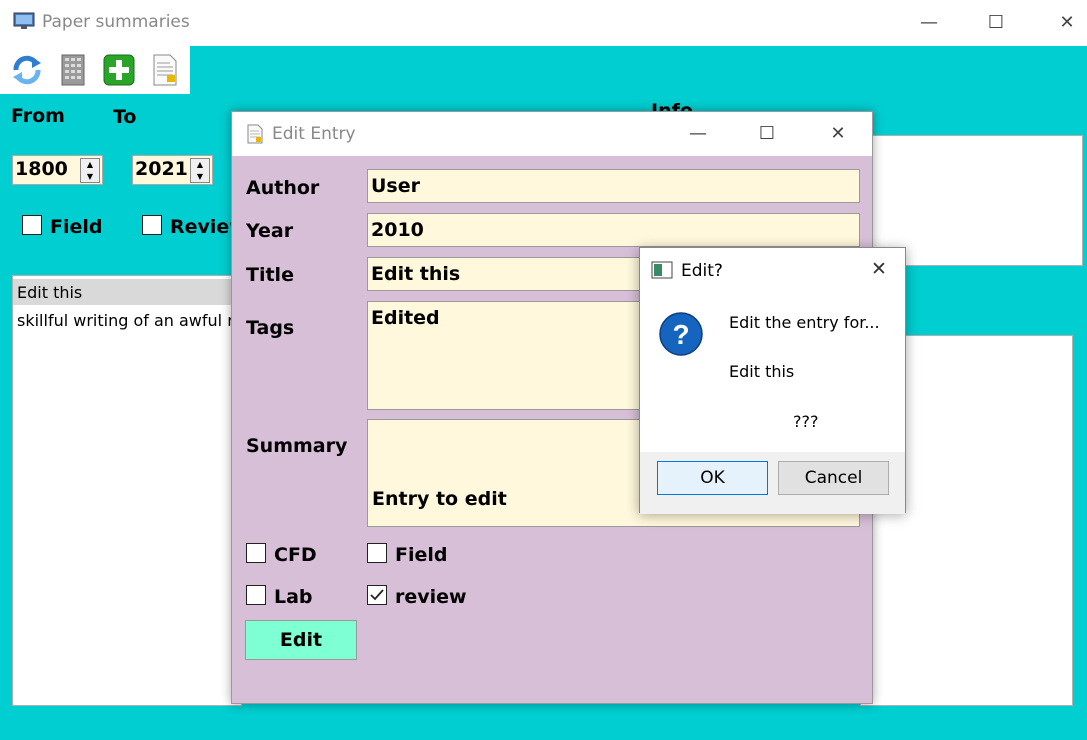  Describe the element at coordinates (1065, 23) in the screenshot. I see `close-button: ✕` at that location.